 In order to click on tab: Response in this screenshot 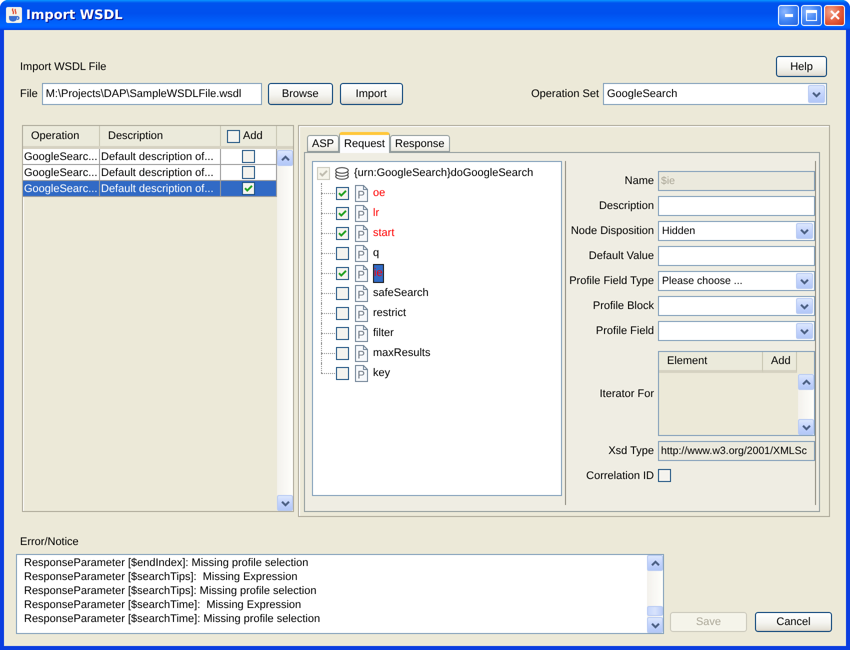, I will do `click(420, 143)`.